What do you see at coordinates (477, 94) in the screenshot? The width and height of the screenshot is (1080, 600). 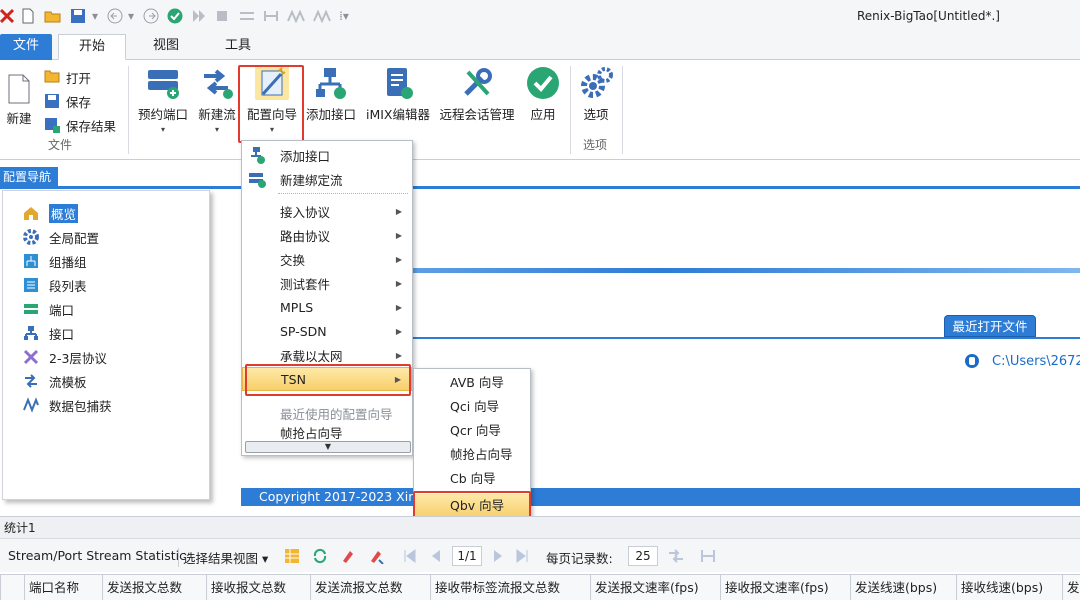 I see `remote-session-button: 远程会话管理` at bounding box center [477, 94].